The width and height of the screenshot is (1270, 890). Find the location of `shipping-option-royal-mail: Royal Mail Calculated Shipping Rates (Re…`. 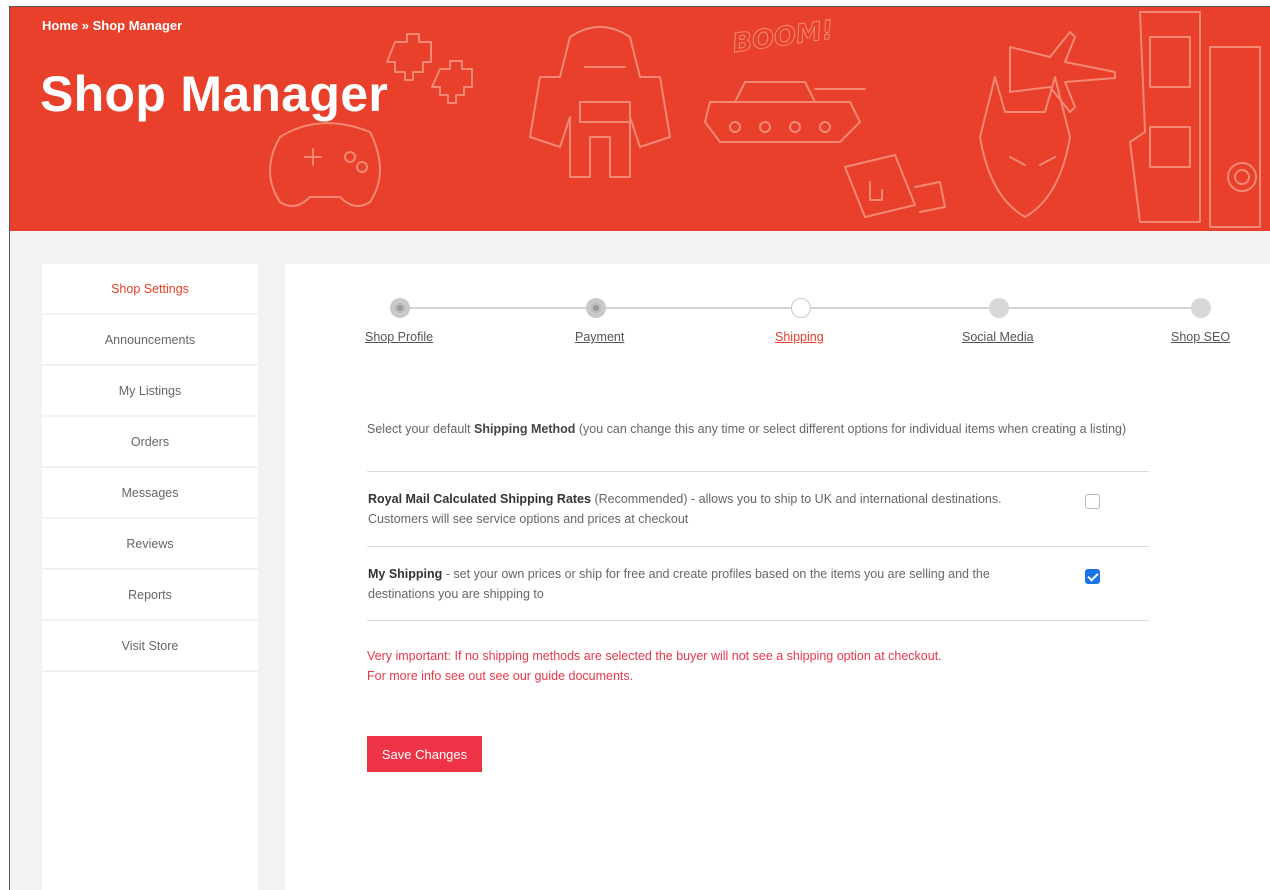

shipping-option-royal-mail: Royal Mail Calculated Shipping Rates (Re… is located at coordinates (758, 508).